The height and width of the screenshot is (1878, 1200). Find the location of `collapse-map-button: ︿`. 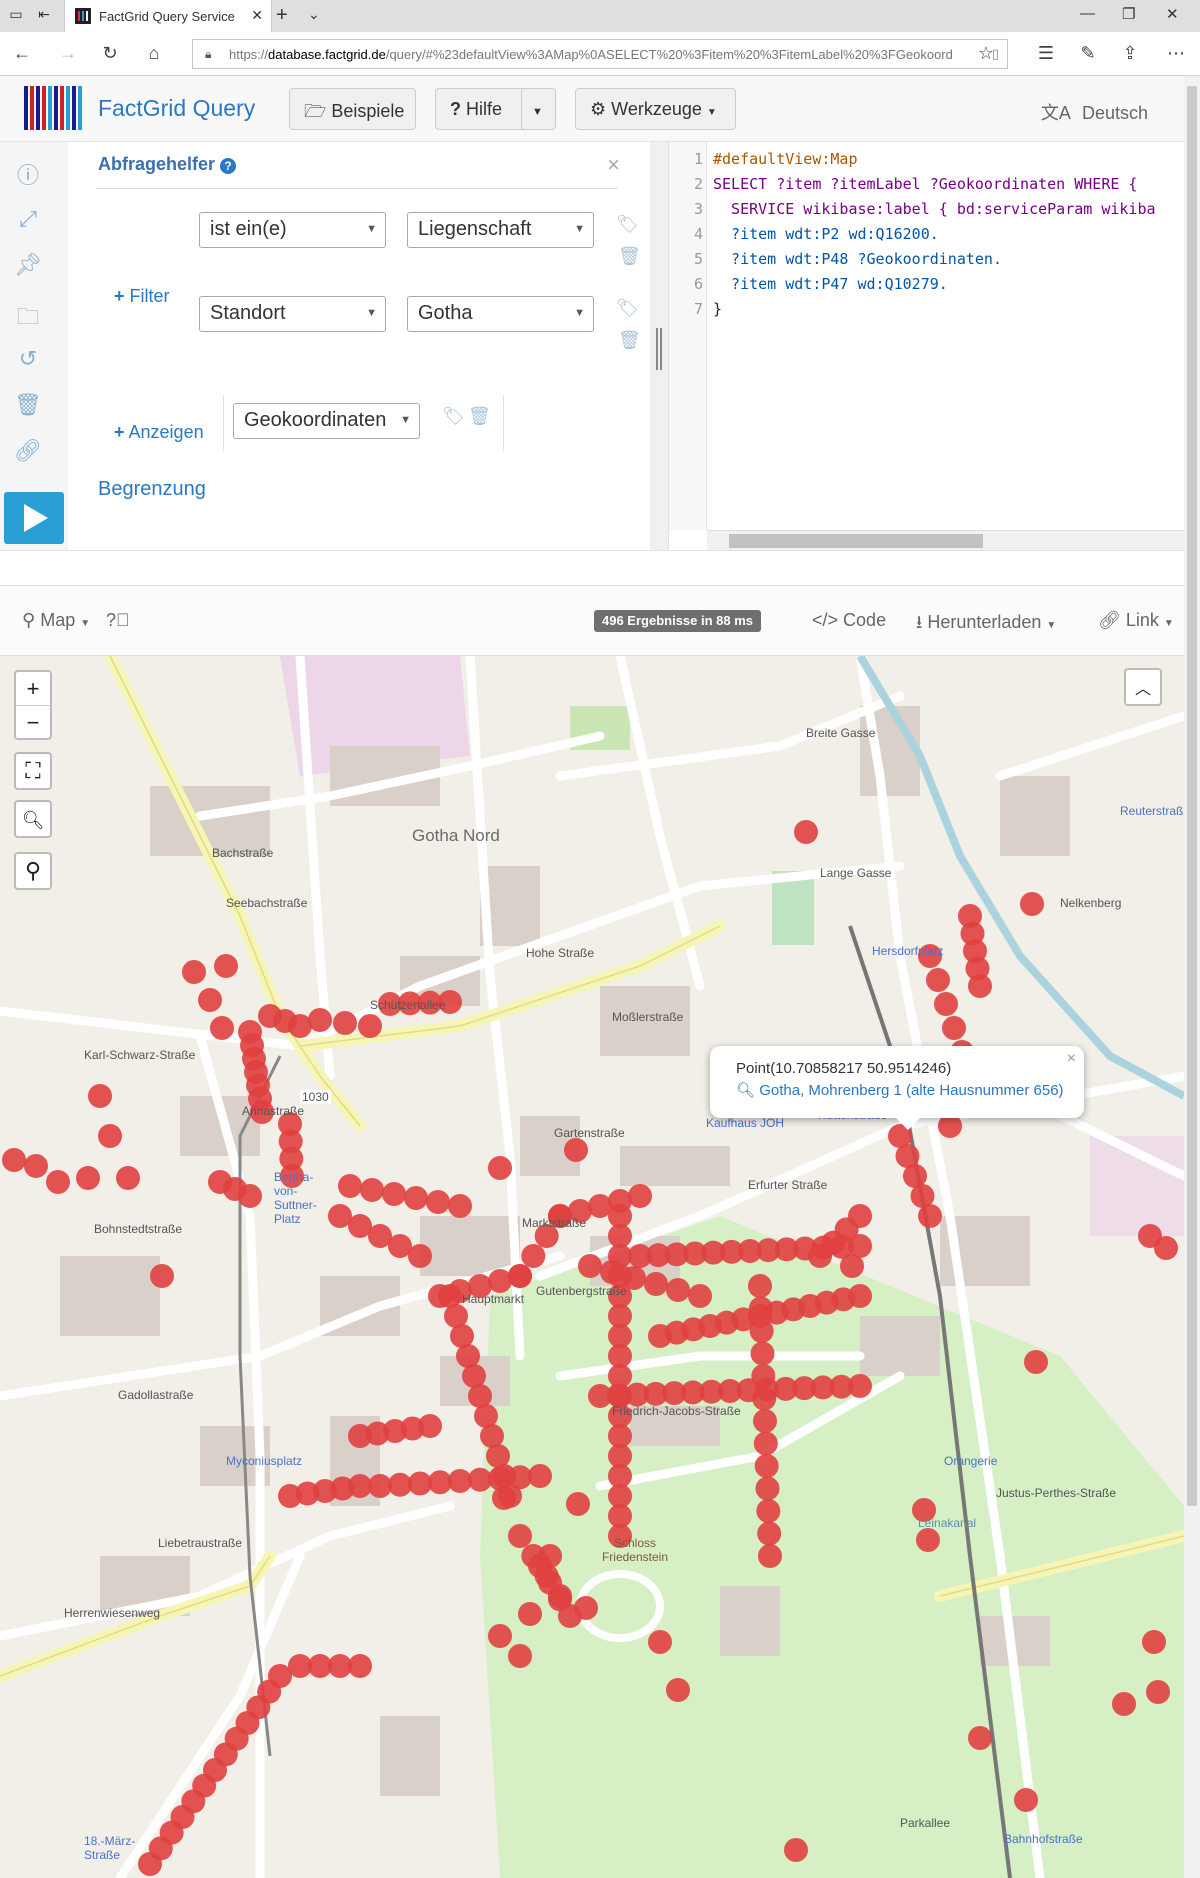

collapse-map-button: ︿ is located at coordinates (1143, 687).